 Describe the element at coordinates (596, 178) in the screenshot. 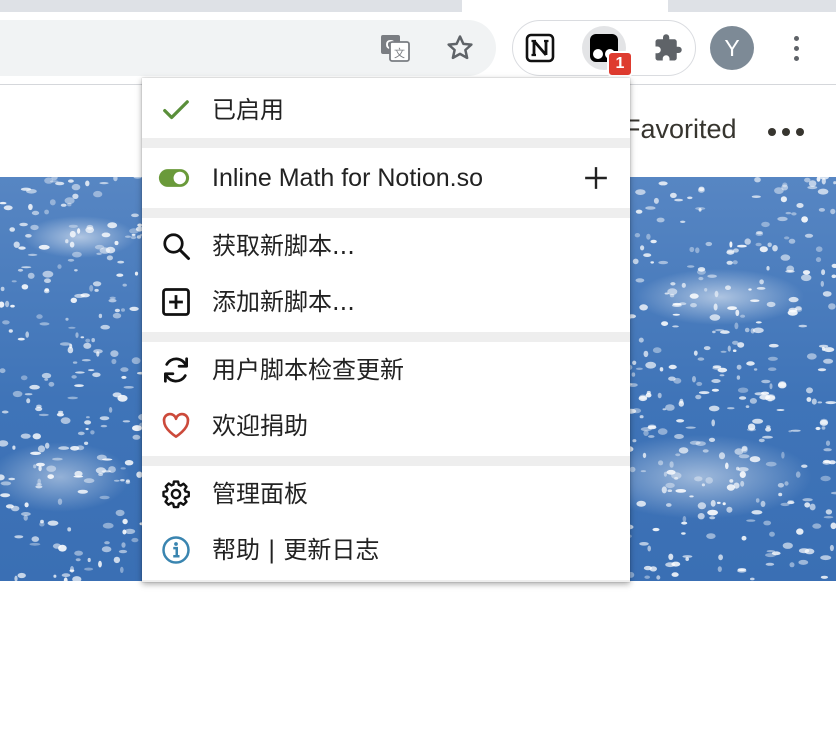

I see `plus-icon` at that location.